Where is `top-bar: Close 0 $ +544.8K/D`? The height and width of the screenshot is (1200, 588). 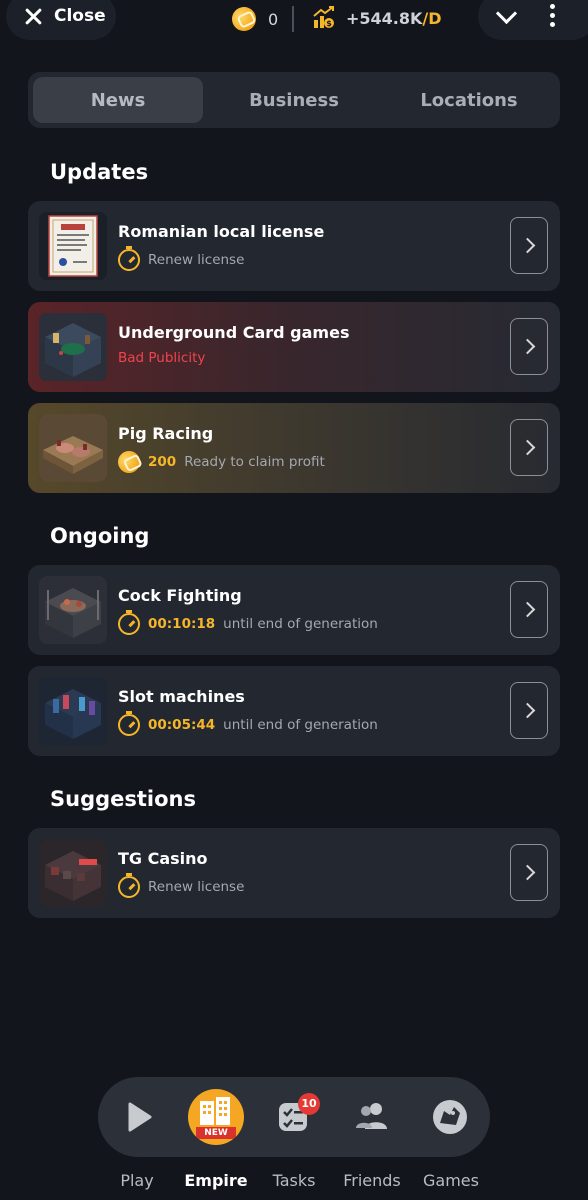 top-bar: Close 0 $ +544.8K/D is located at coordinates (294, 20).